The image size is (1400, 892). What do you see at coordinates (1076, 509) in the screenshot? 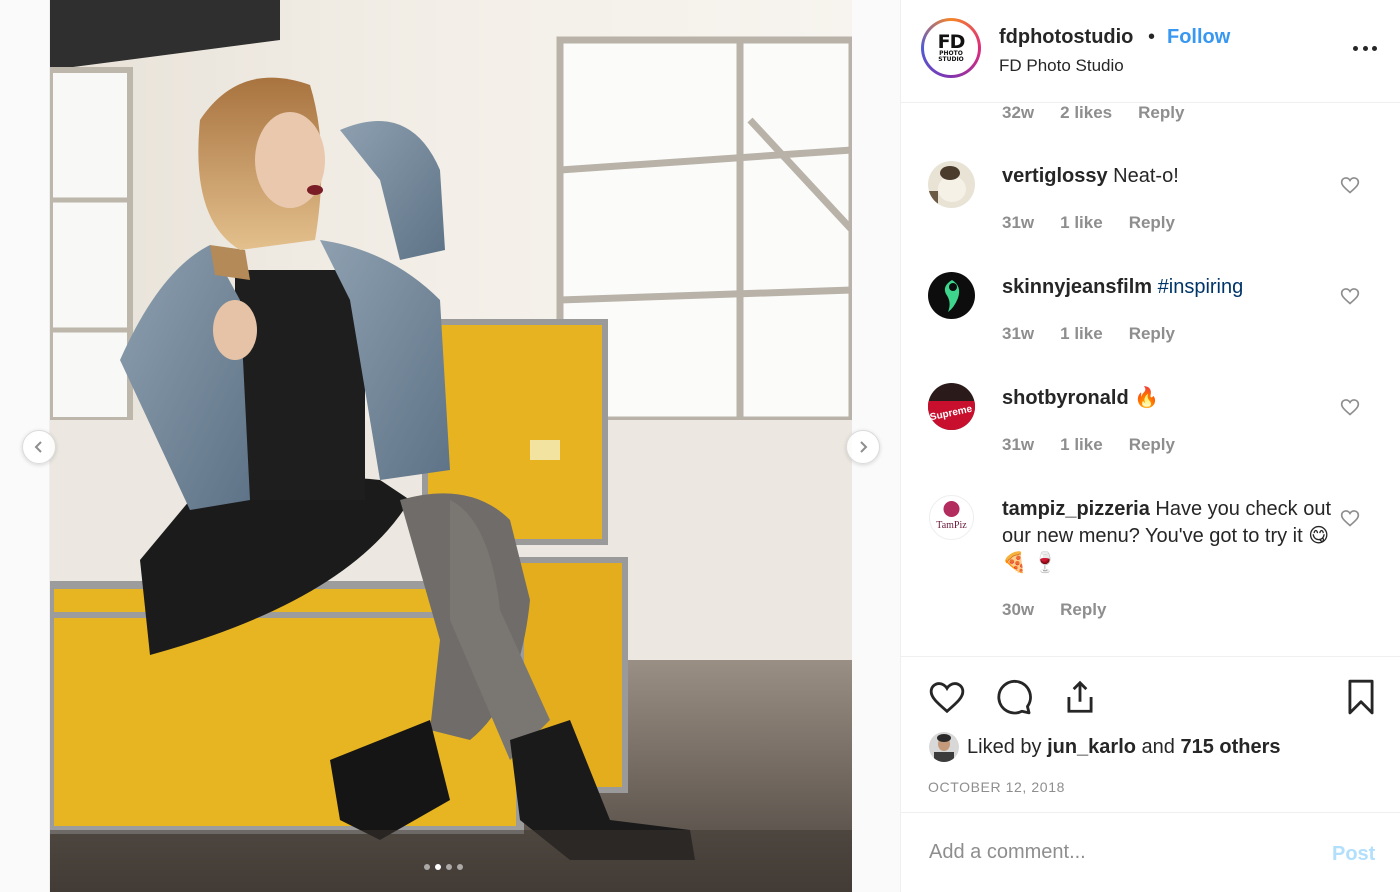
I see `comment-username: tampiz_pizzeria` at bounding box center [1076, 509].